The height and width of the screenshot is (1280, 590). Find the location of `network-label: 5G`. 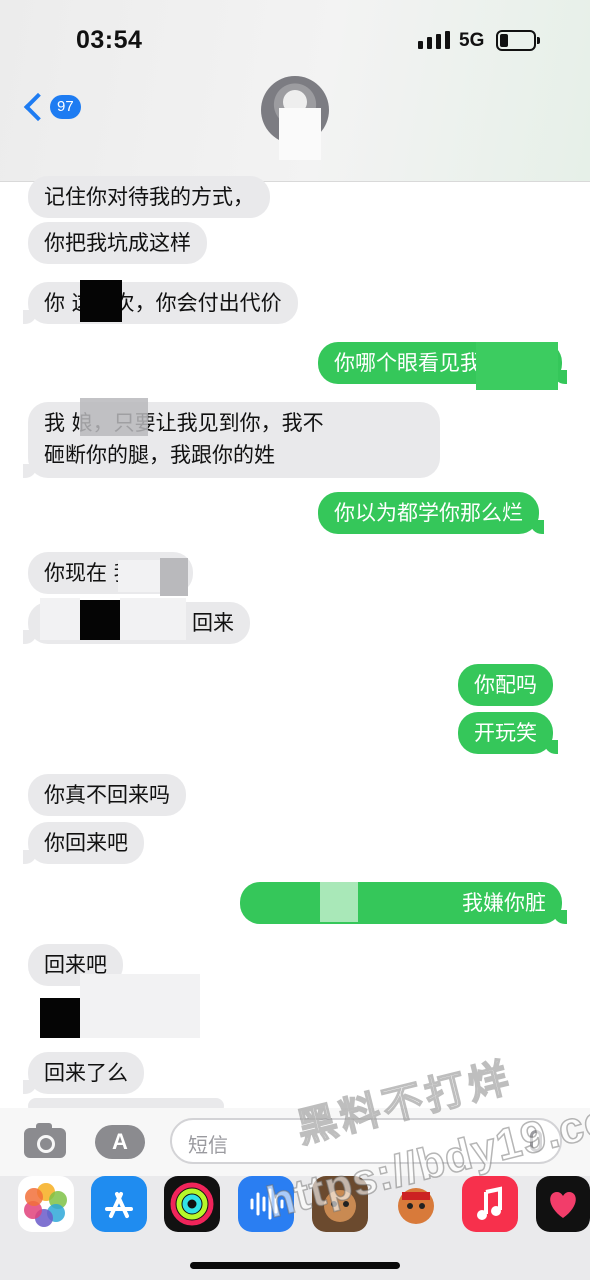

network-label: 5G is located at coordinates (472, 40).